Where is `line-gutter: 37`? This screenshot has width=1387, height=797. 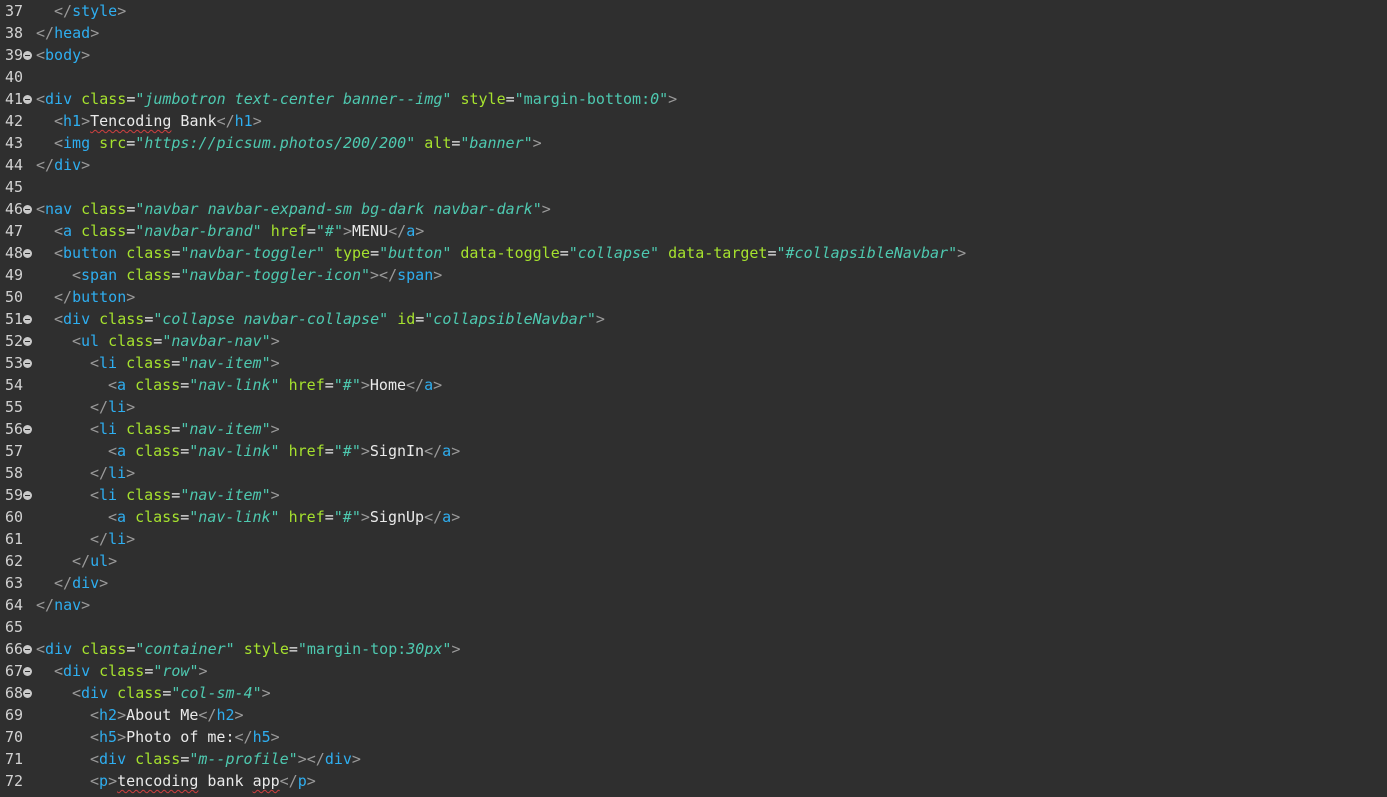
line-gutter: 37 is located at coordinates (18, 11).